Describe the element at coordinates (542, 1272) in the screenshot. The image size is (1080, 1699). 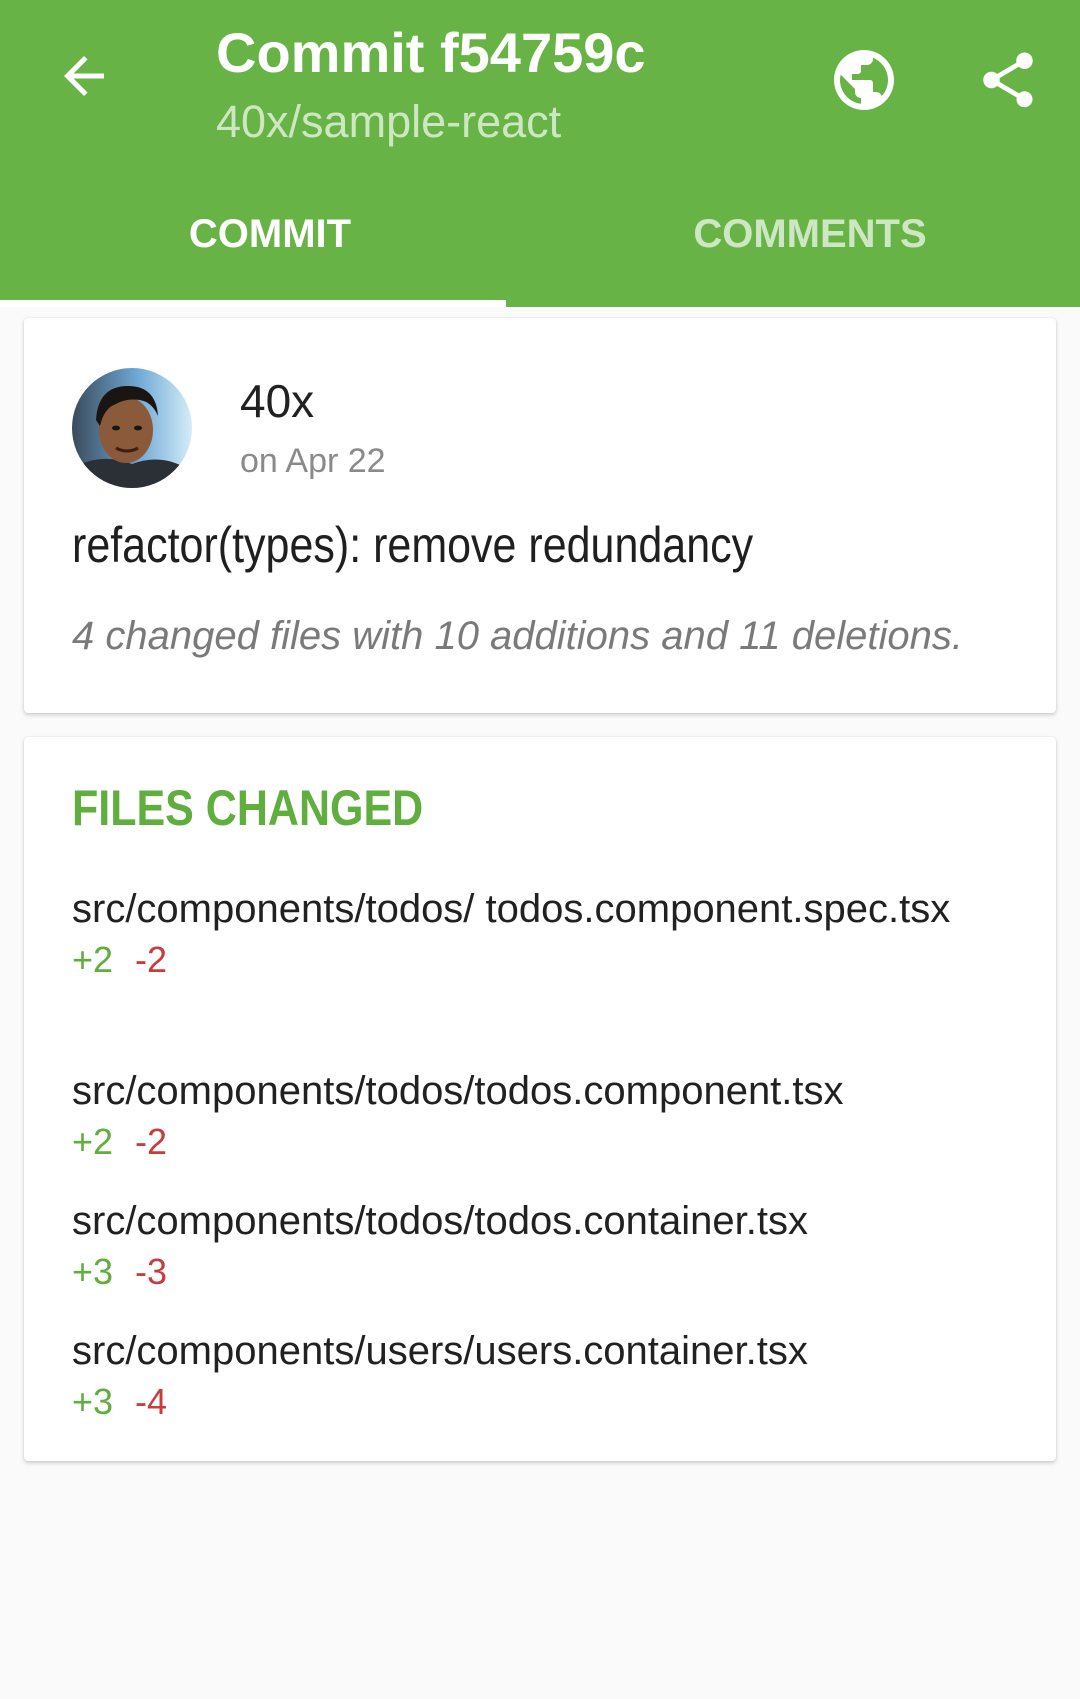
I see `file-stats: +3 -3` at that location.